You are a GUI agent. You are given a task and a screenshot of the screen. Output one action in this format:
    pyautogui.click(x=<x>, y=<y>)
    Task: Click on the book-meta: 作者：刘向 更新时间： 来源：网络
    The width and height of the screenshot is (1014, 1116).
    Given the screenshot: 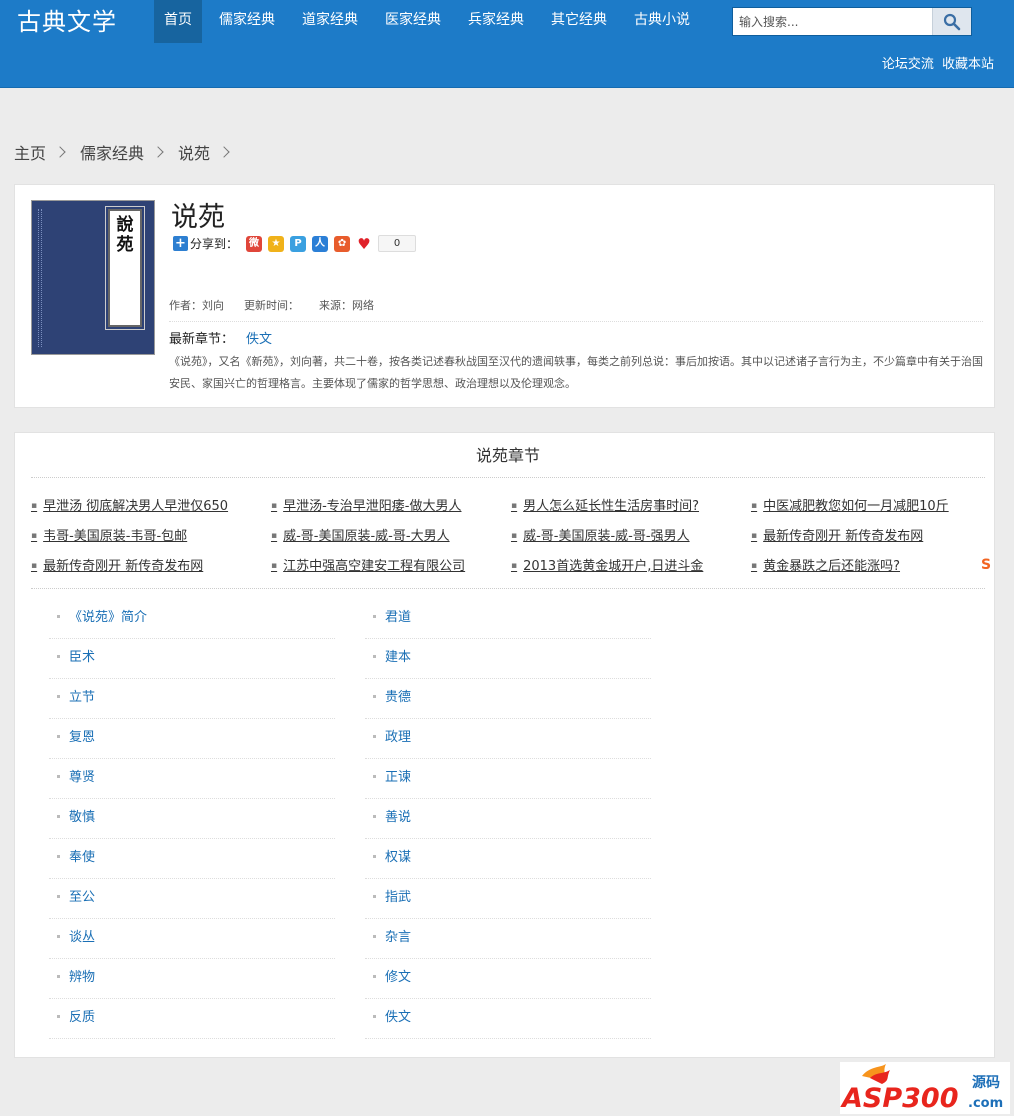 What is the action you would take?
    pyautogui.click(x=271, y=305)
    